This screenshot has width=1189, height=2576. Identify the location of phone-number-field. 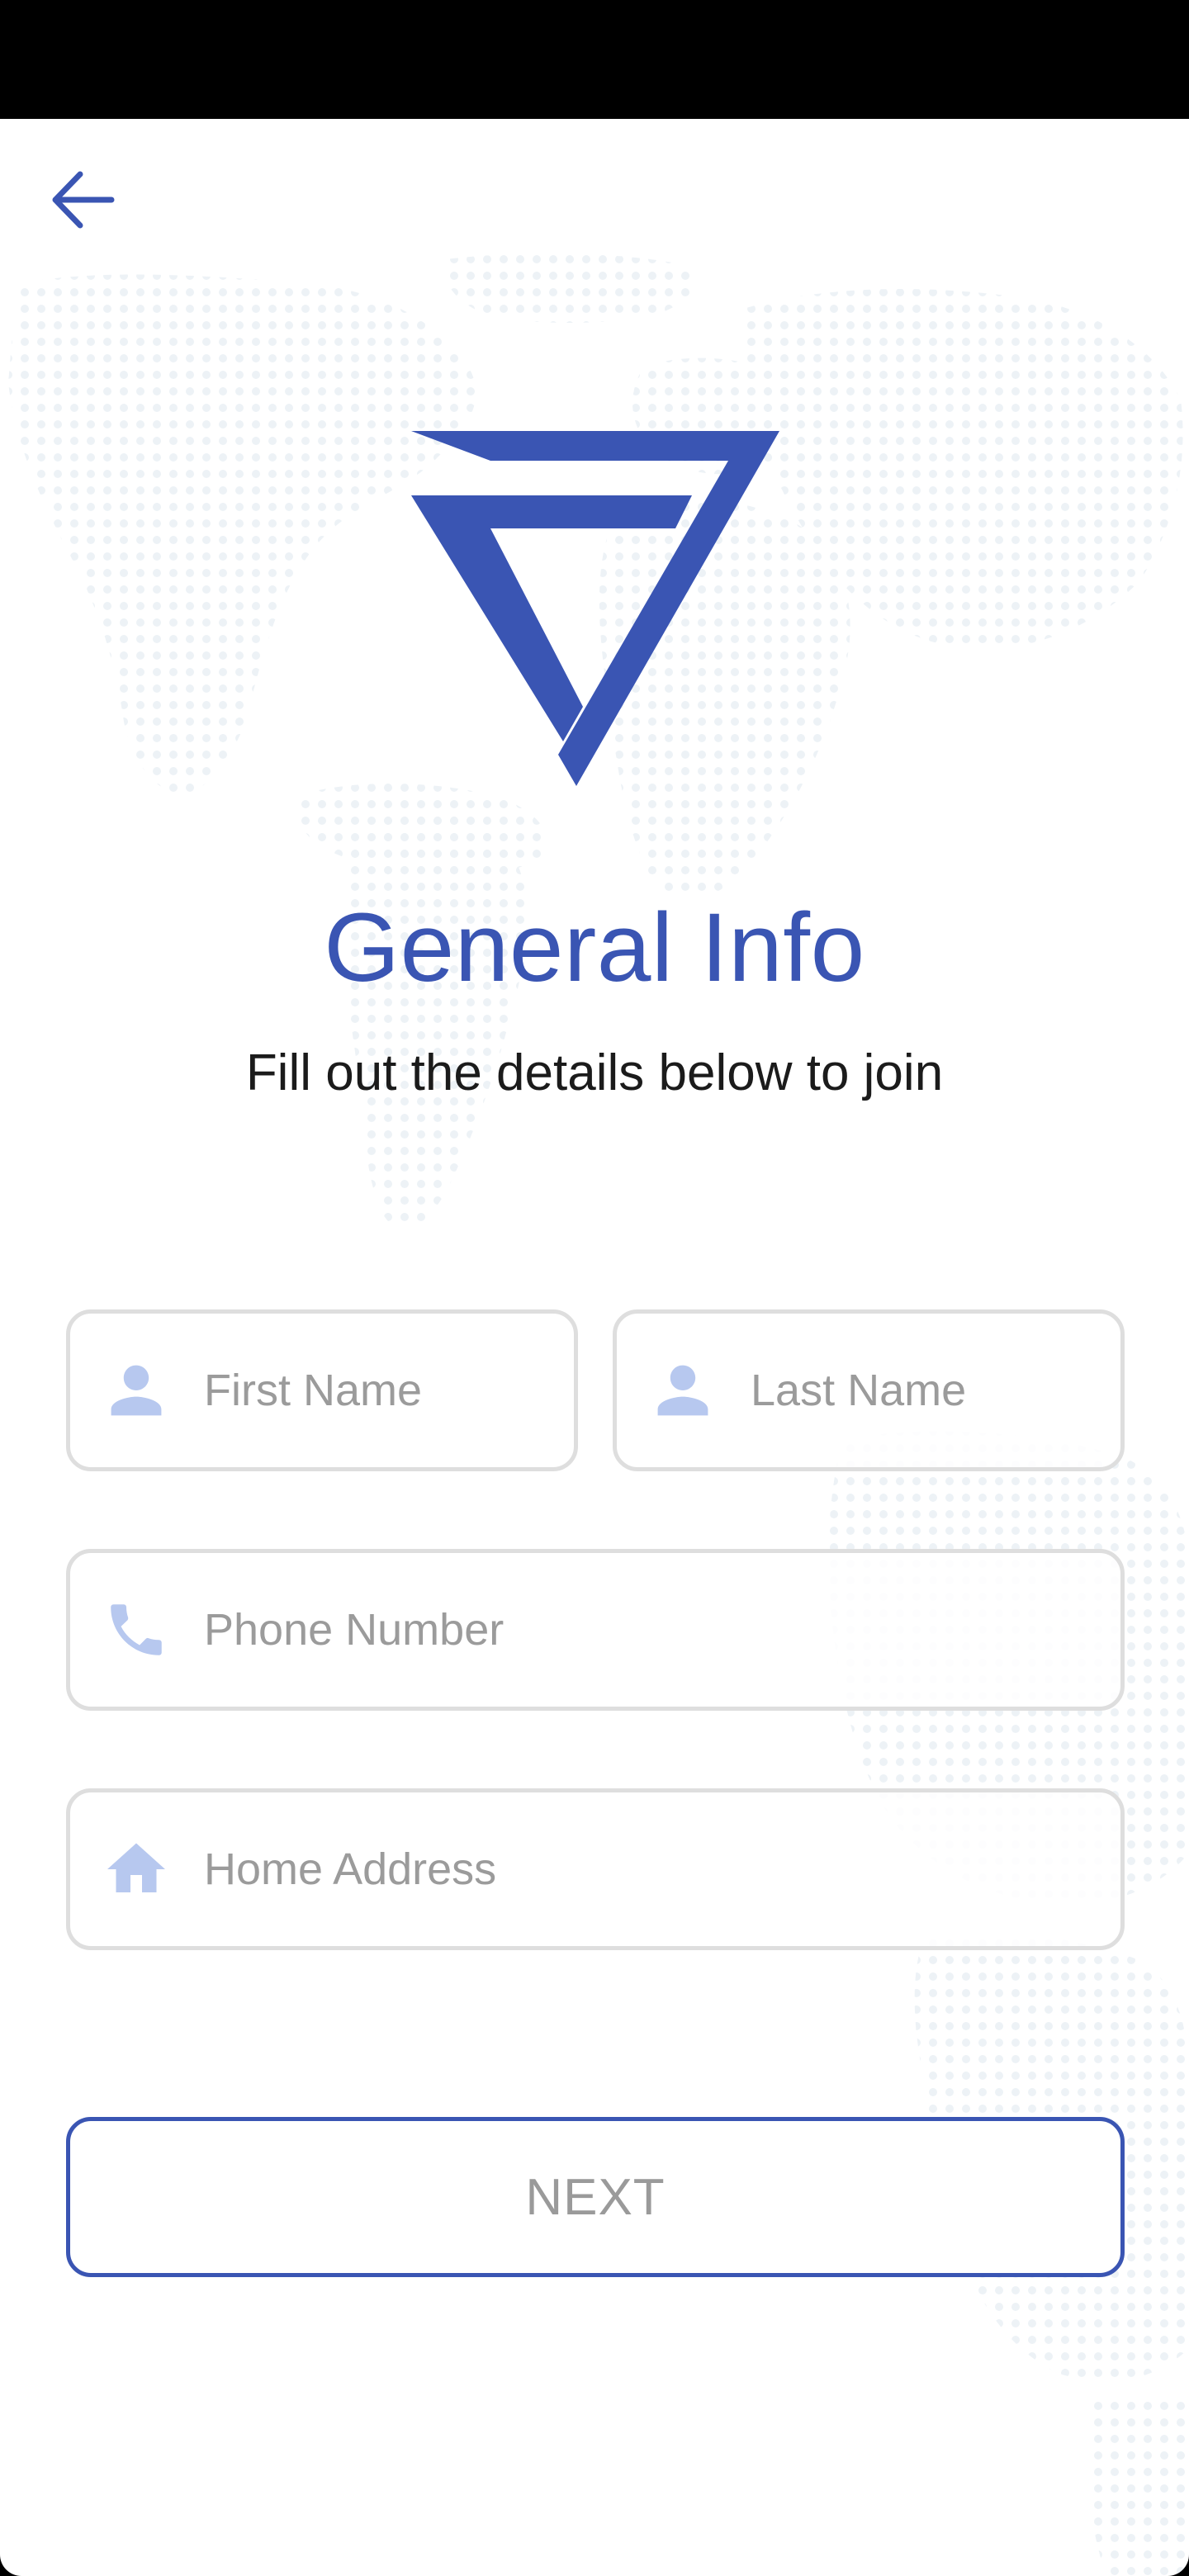
(595, 1630).